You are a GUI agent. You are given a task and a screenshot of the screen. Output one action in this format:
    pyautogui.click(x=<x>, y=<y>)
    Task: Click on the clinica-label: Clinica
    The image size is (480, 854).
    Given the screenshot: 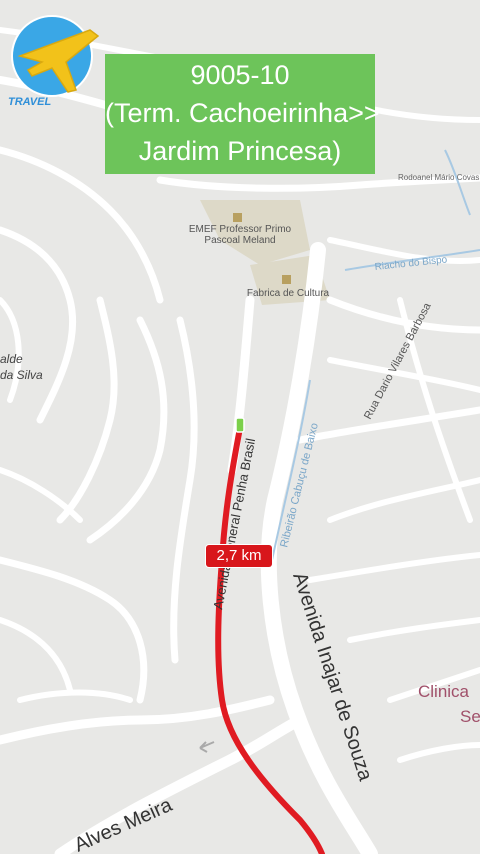 What is the action you would take?
    pyautogui.click(x=444, y=691)
    